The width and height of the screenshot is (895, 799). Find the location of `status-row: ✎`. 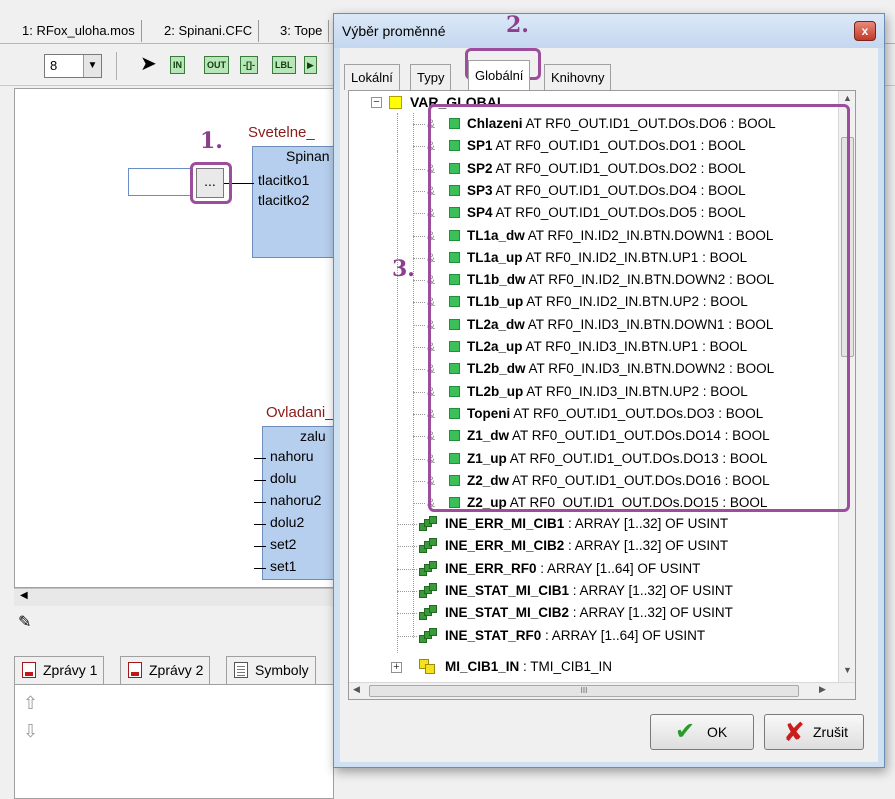

status-row: ✎ is located at coordinates (174, 624).